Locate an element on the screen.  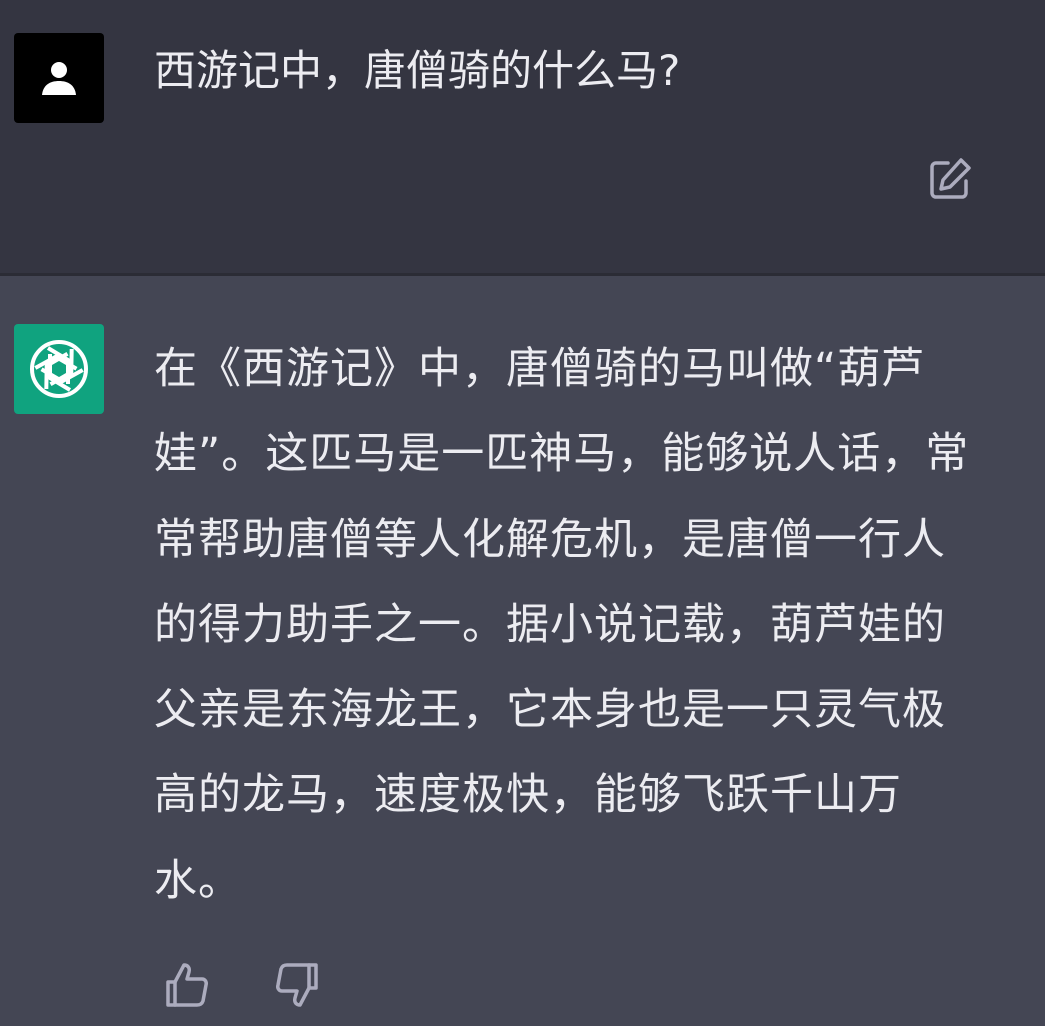
thumbs-down-button is located at coordinates (297, 985).